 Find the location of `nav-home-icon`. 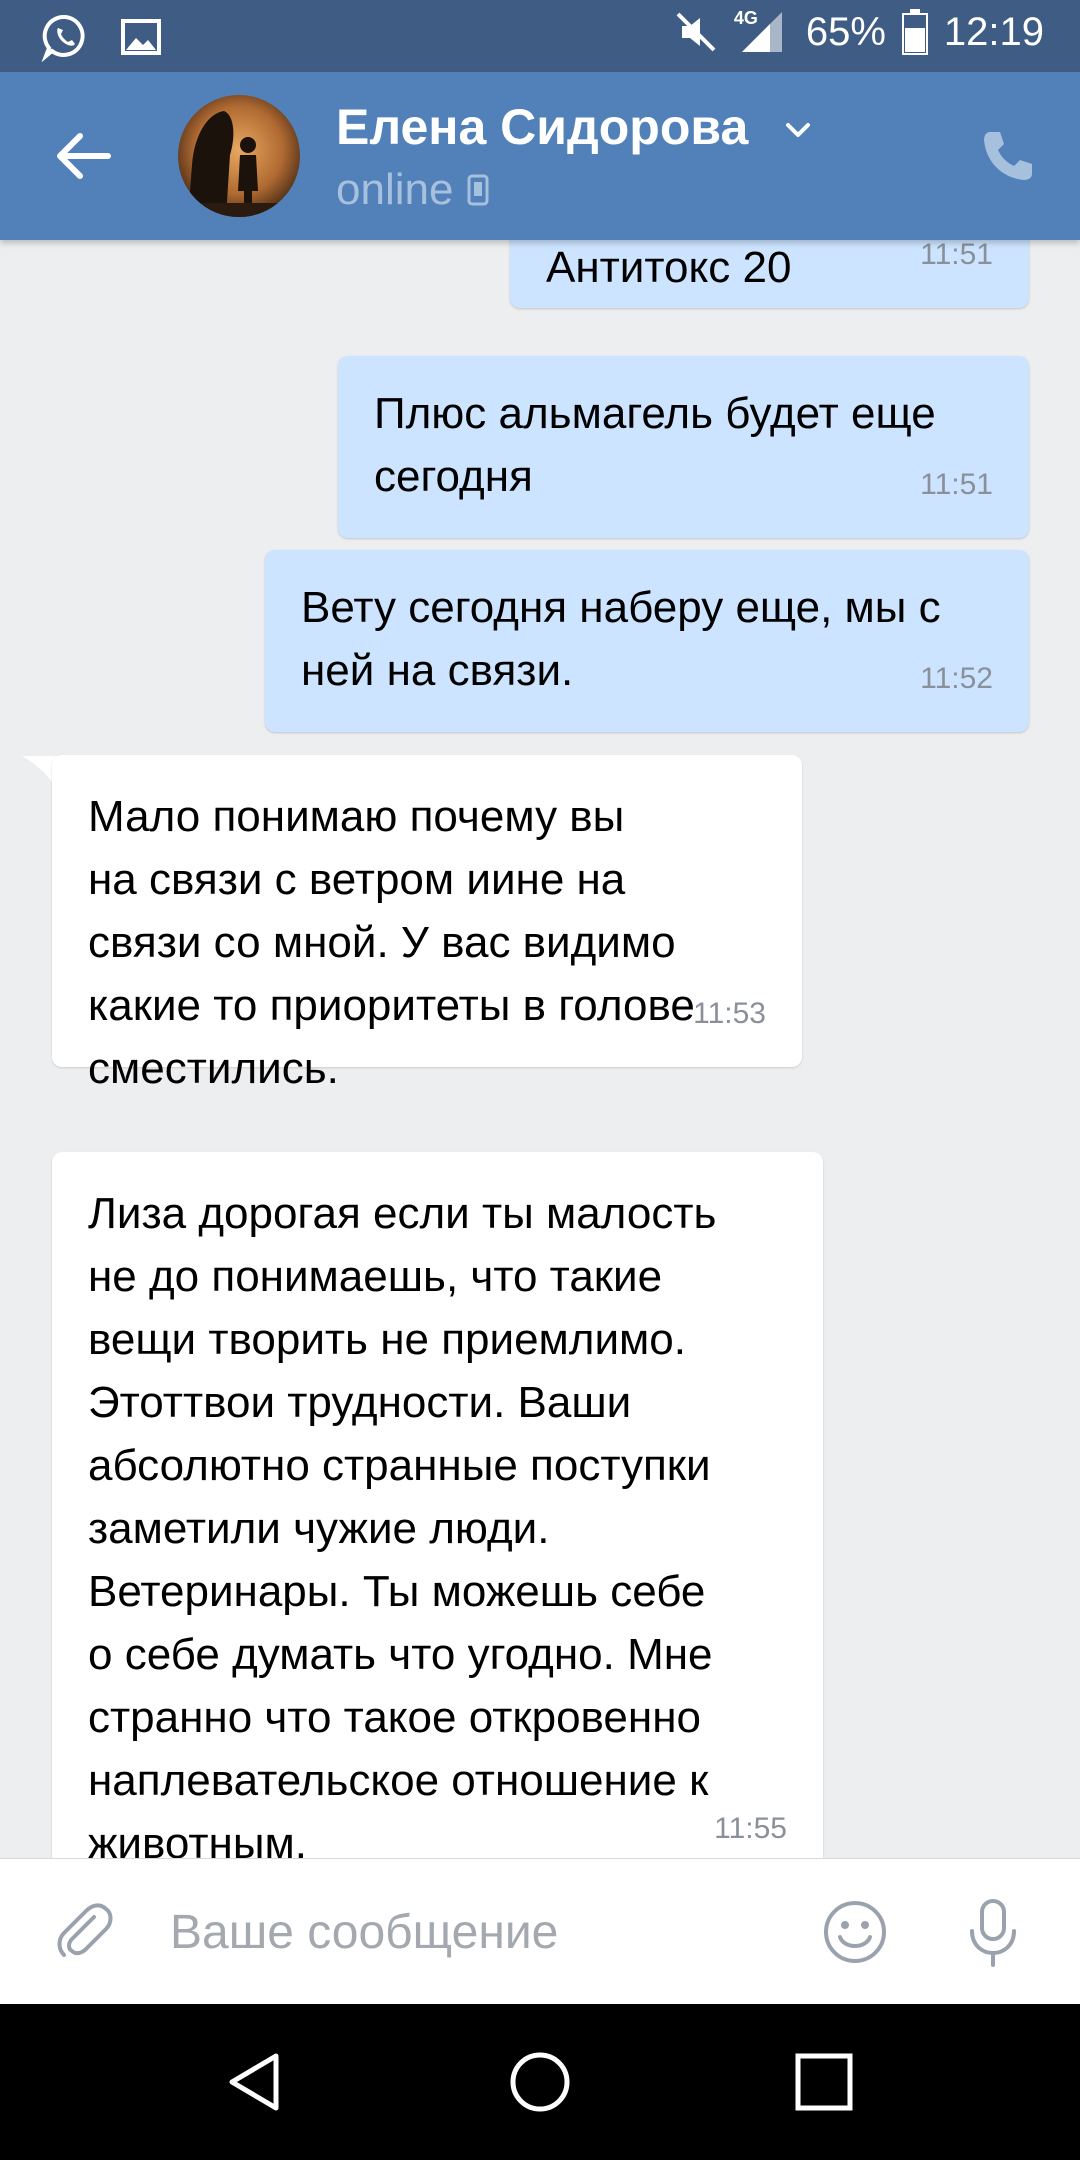

nav-home-icon is located at coordinates (540, 2082).